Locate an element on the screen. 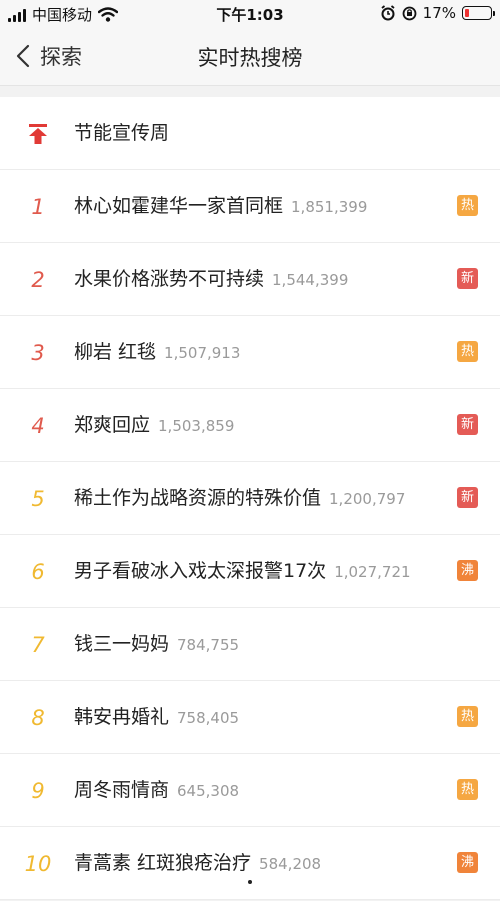 This screenshot has height=901, width=500. search-count: 758,405 is located at coordinates (208, 718).